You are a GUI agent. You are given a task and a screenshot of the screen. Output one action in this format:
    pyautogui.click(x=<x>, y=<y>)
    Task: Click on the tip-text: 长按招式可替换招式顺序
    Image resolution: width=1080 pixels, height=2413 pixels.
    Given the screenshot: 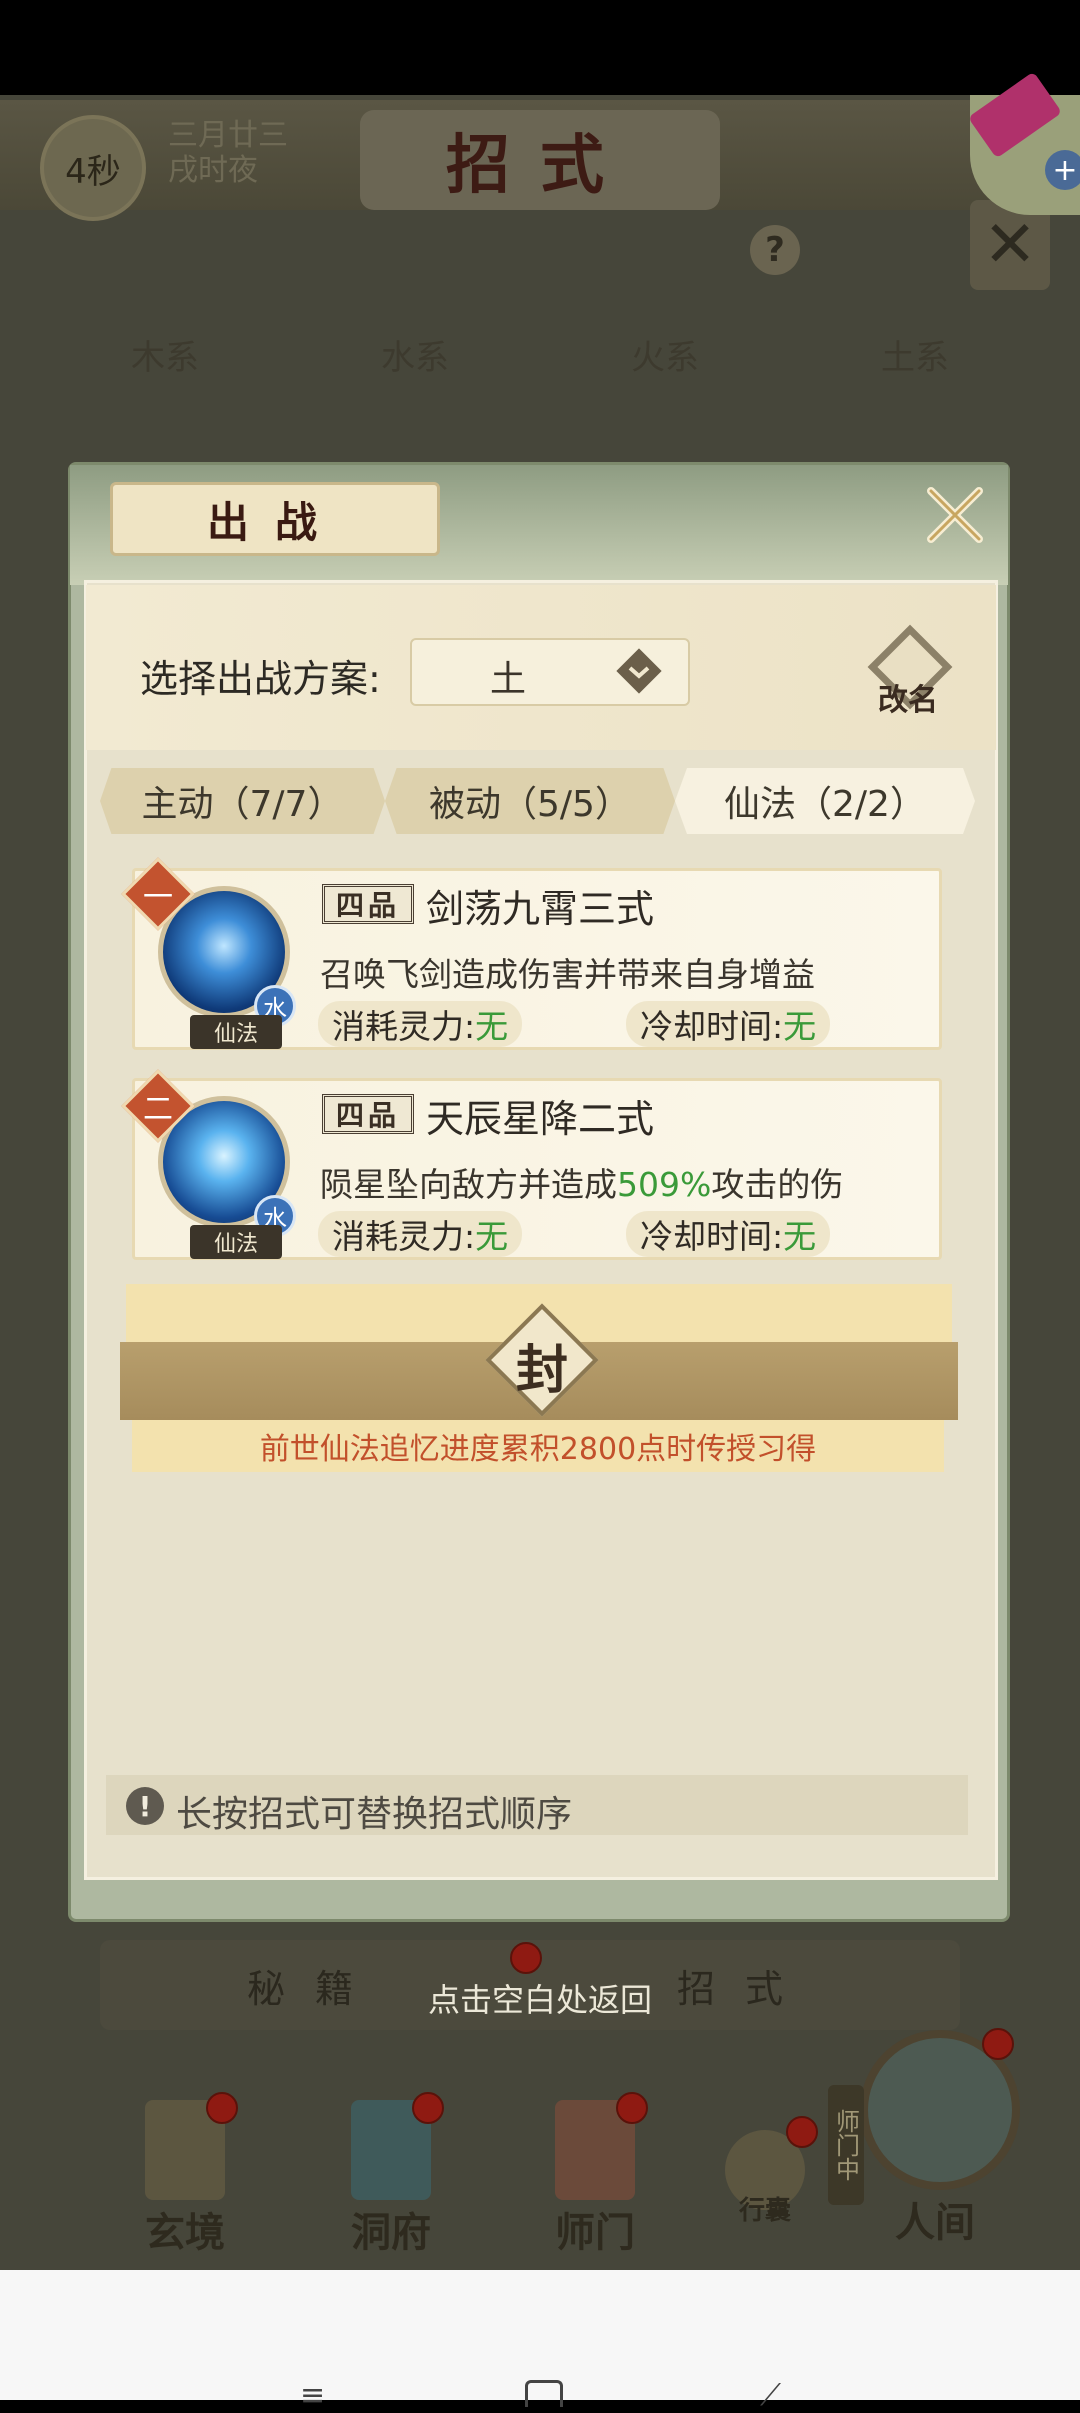 What is the action you would take?
    pyautogui.click(x=374, y=1814)
    